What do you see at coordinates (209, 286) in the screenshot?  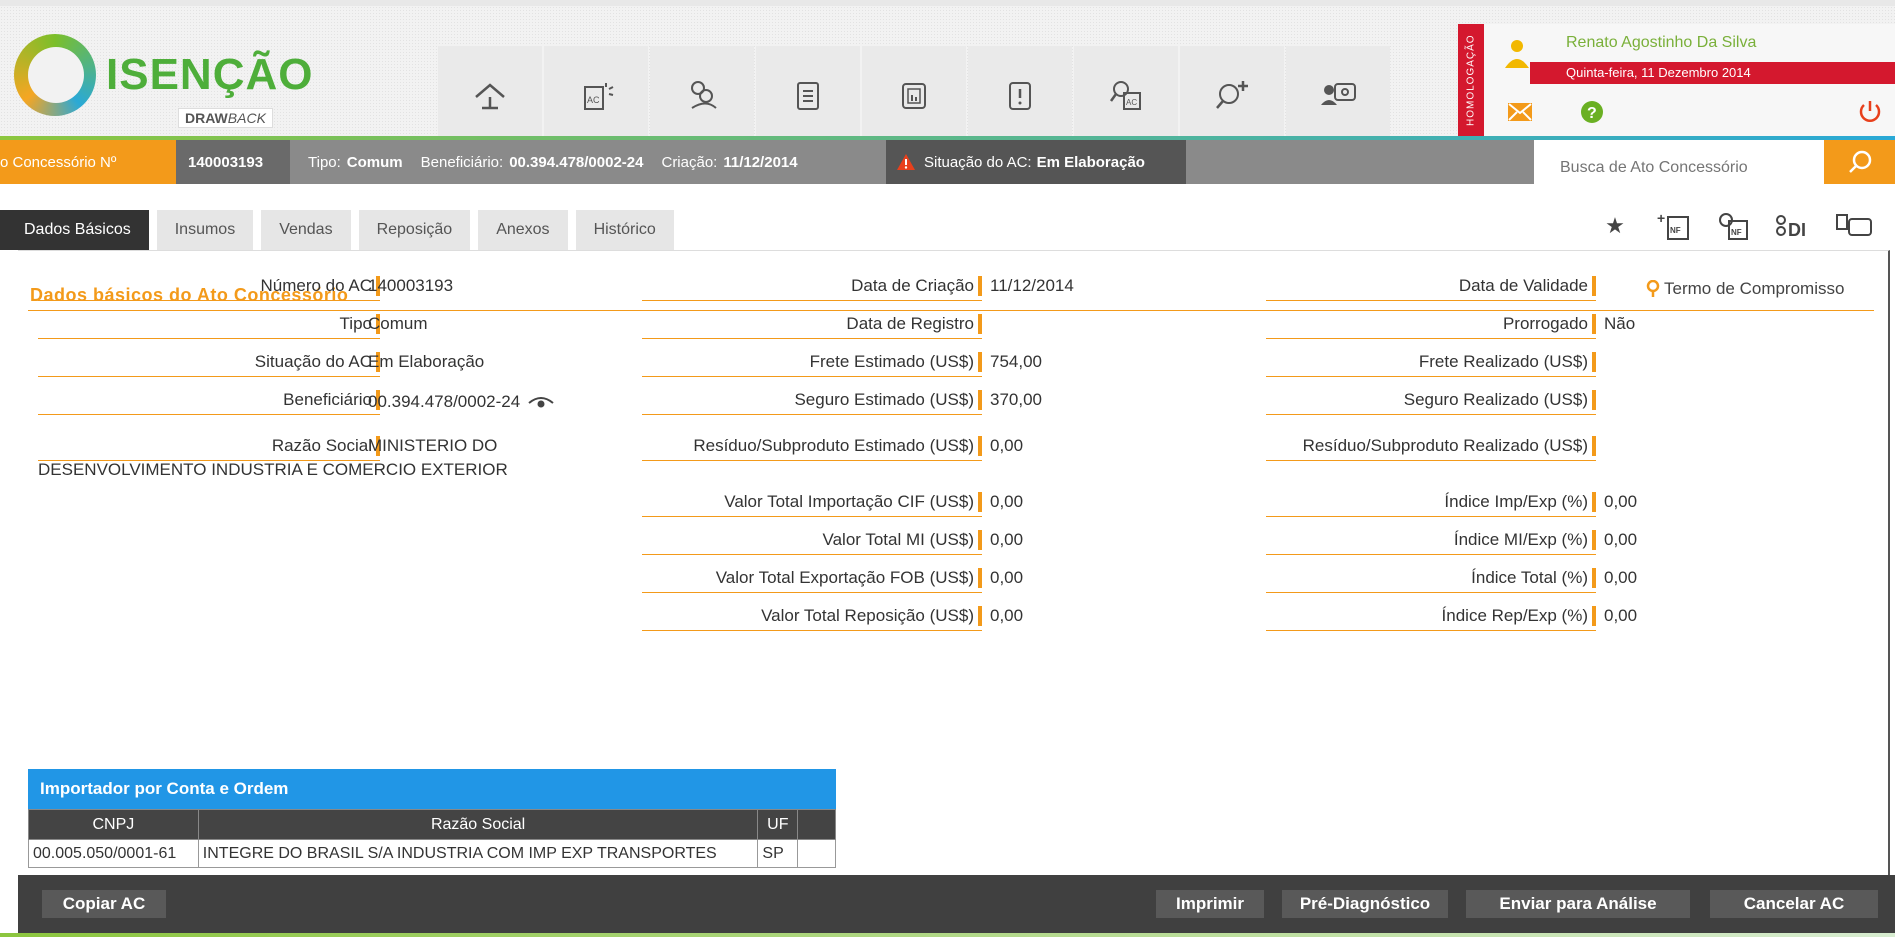 I see `numero-ac-label: Número do AC` at bounding box center [209, 286].